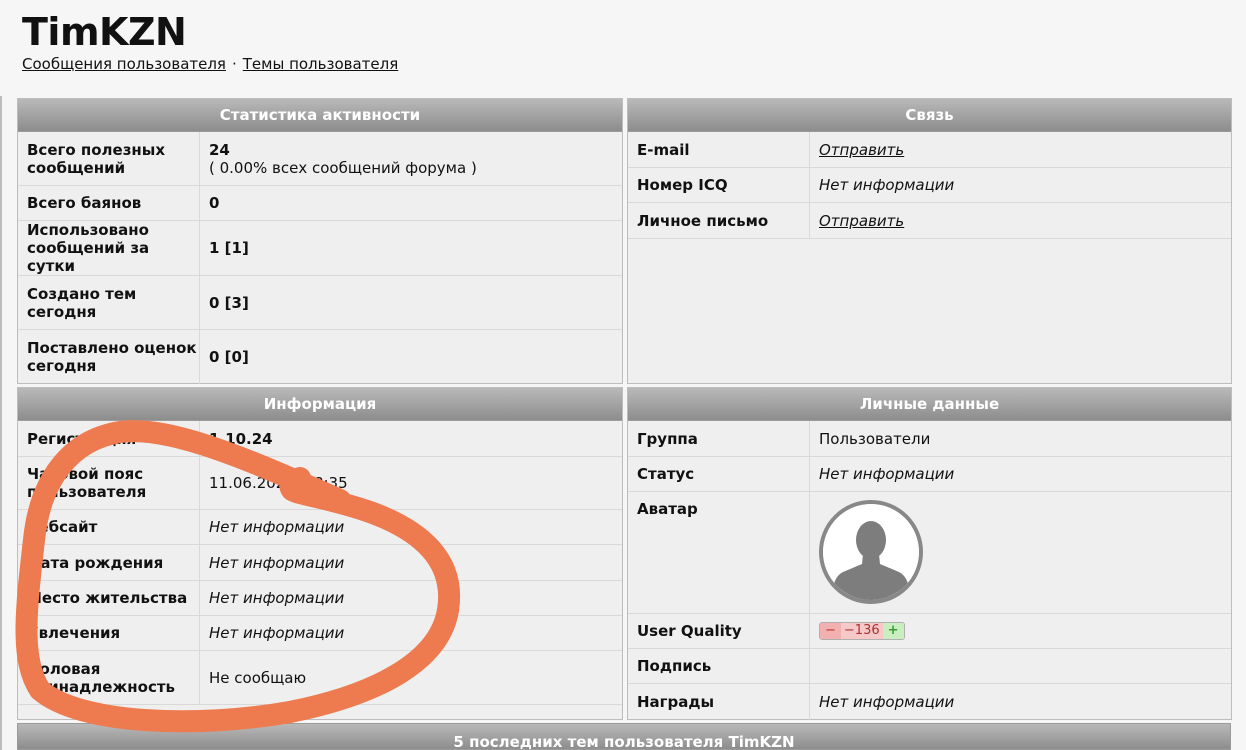 The height and width of the screenshot is (750, 1246). I want to click on personal-value: − −136 +, so click(1020, 631).